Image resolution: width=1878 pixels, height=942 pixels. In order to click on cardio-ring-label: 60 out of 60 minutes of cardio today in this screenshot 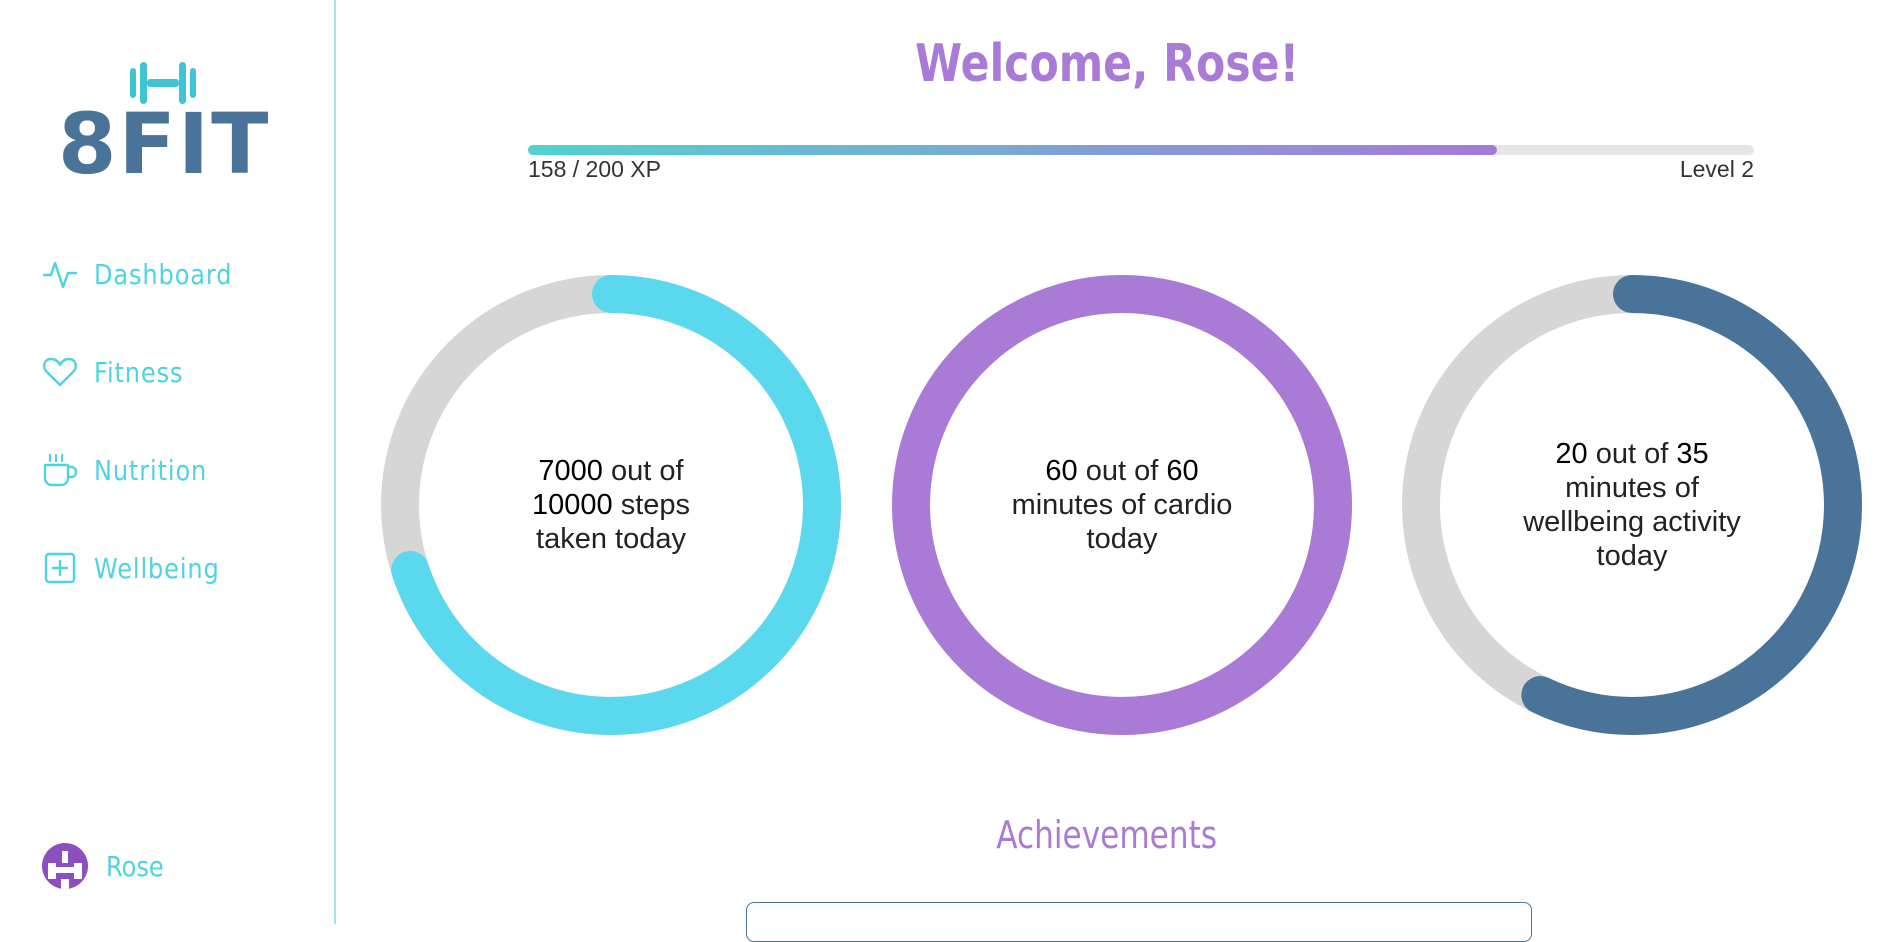, I will do `click(1122, 505)`.